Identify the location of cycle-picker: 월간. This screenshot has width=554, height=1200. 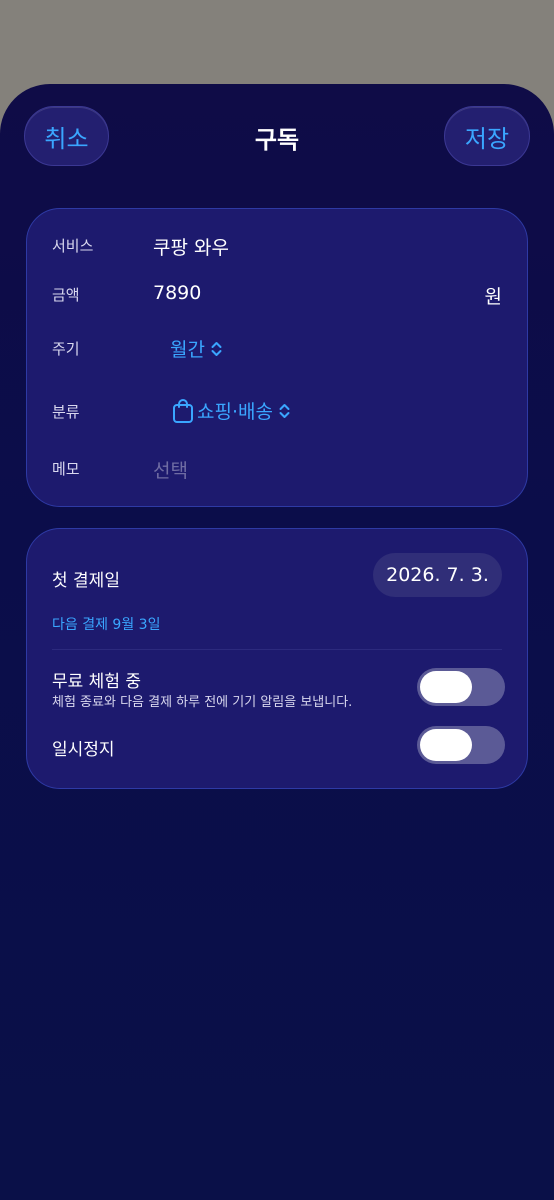
(196, 348).